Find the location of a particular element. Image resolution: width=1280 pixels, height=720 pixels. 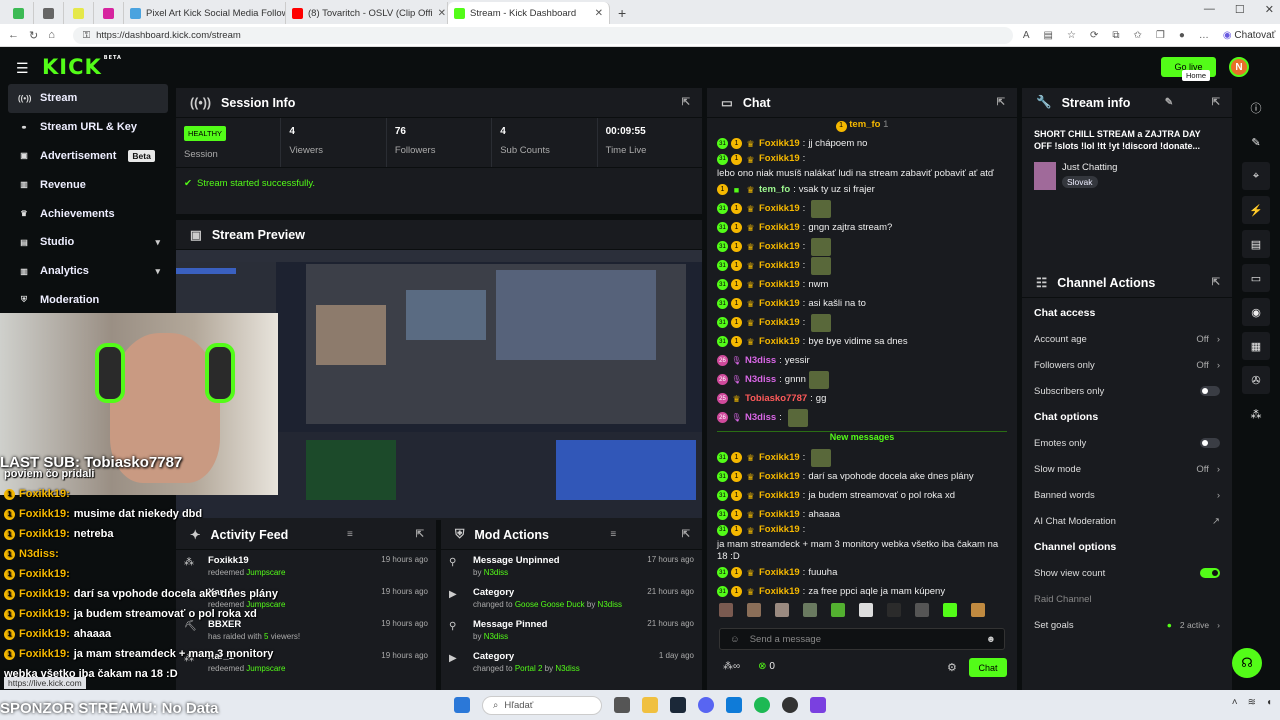

refresh-icon: ⟳ is located at coordinates (1094, 35).